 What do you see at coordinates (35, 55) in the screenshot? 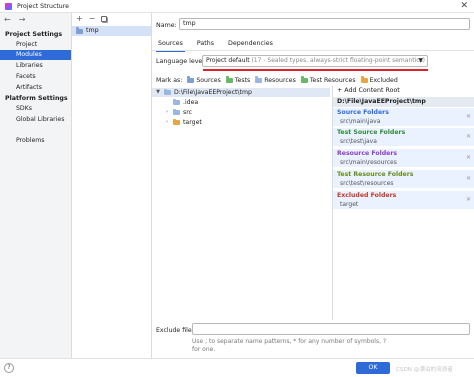
I see `sidebar-item-modules: Modules` at bounding box center [35, 55].